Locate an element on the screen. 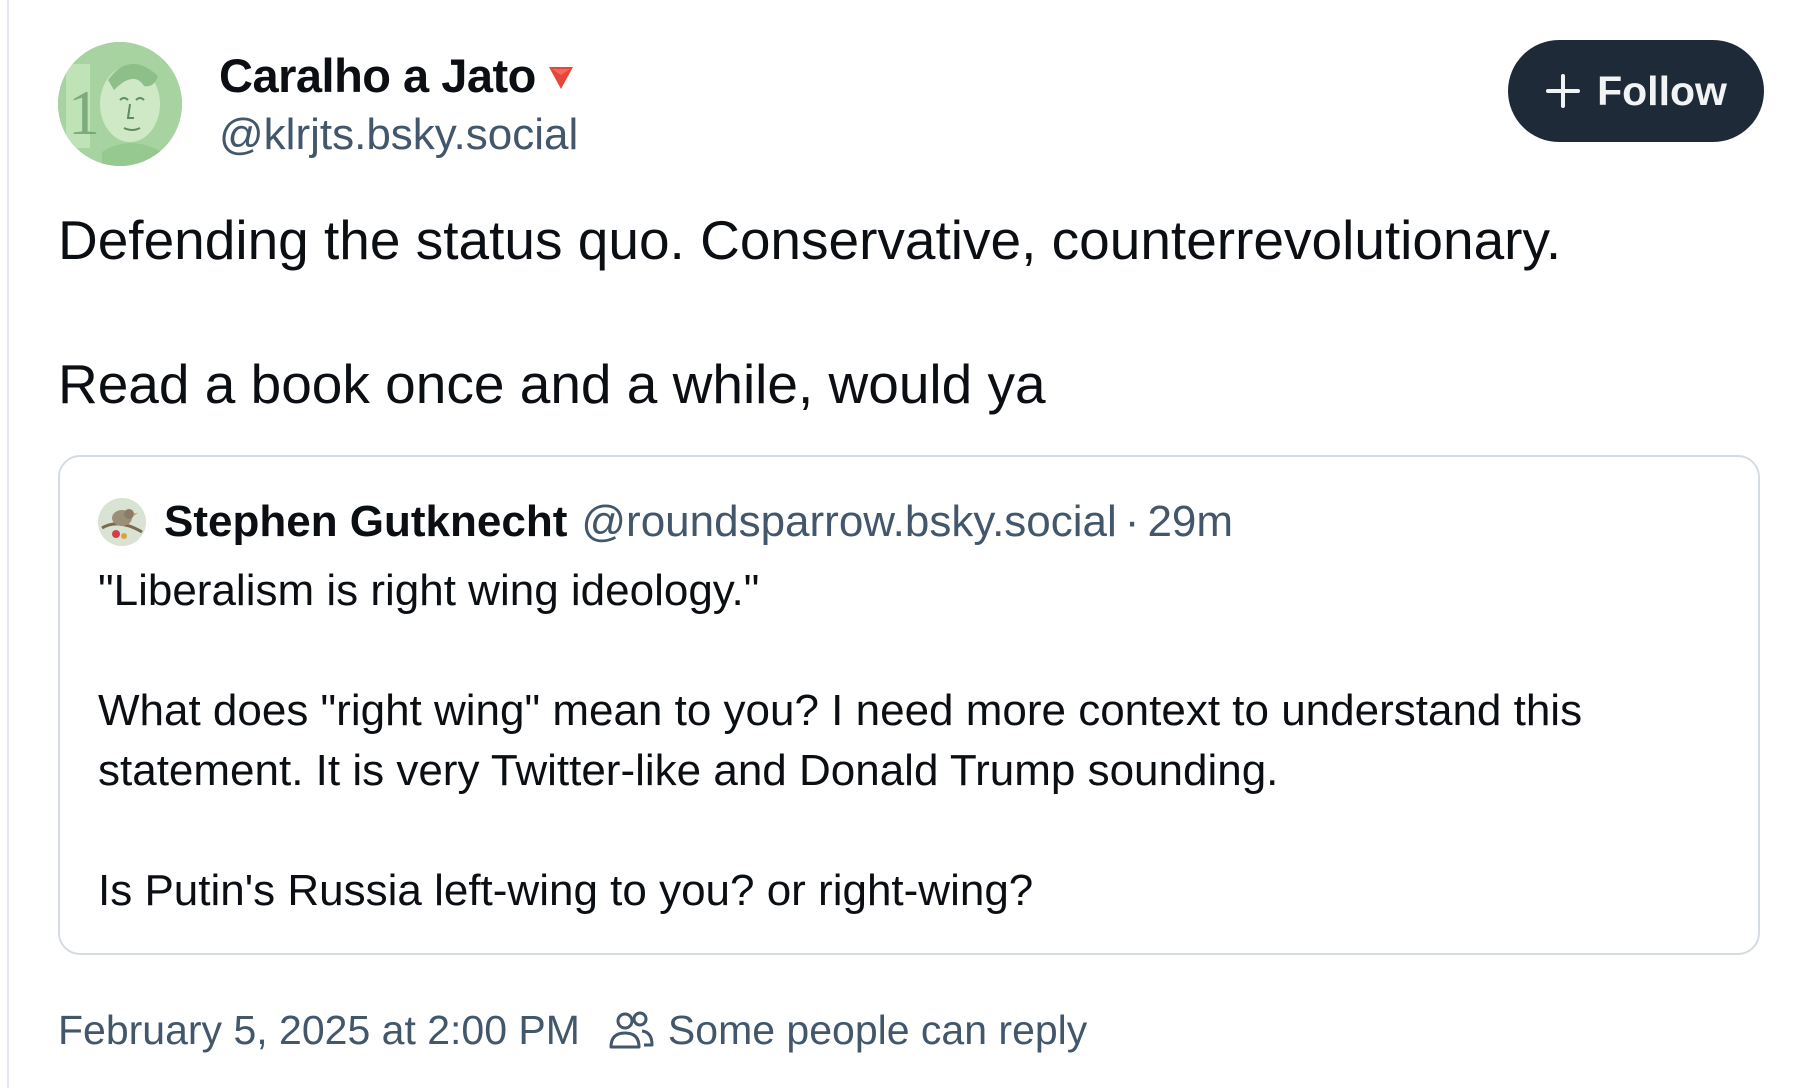 This screenshot has width=1814, height=1088. svg-text: 1 is located at coordinates (84, 112).